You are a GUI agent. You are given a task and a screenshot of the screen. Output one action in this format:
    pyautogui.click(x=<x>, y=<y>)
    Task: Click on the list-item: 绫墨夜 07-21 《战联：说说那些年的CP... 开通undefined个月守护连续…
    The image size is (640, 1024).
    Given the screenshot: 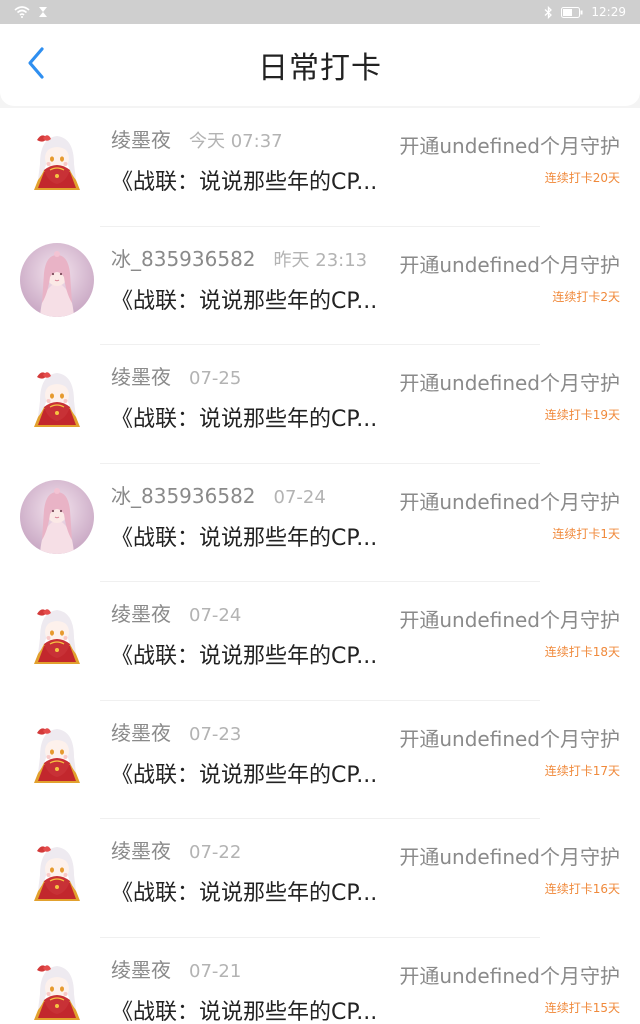 What is the action you would take?
    pyautogui.click(x=320, y=981)
    